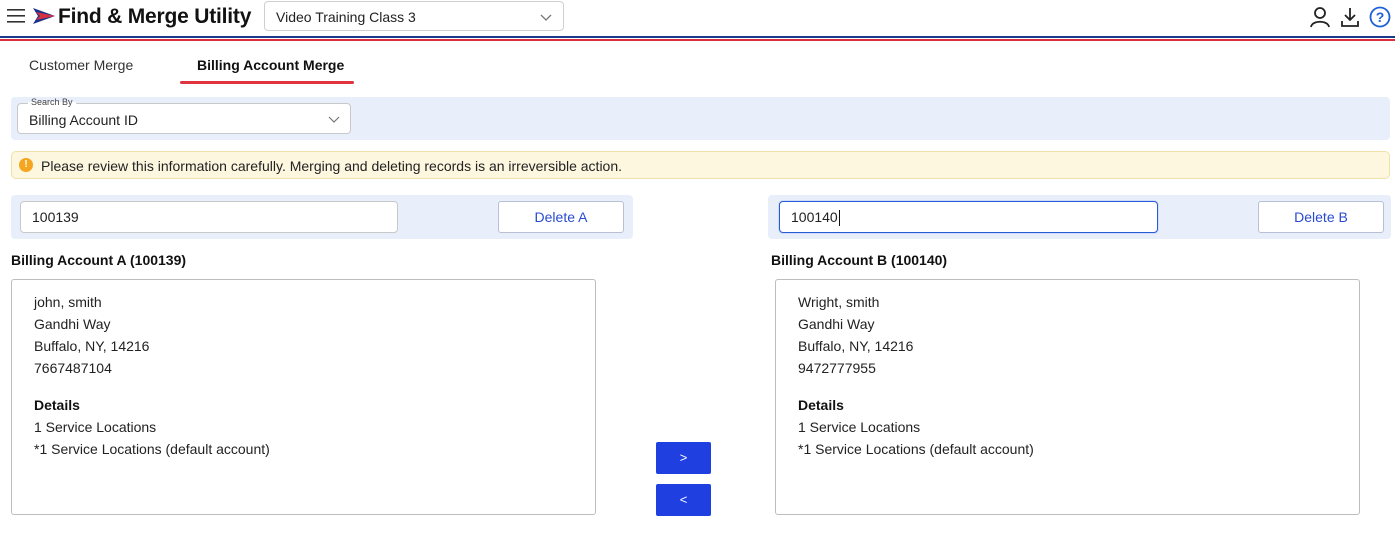 The width and height of the screenshot is (1395, 552). What do you see at coordinates (16, 16) in the screenshot?
I see `hamburger-menu-icon` at bounding box center [16, 16].